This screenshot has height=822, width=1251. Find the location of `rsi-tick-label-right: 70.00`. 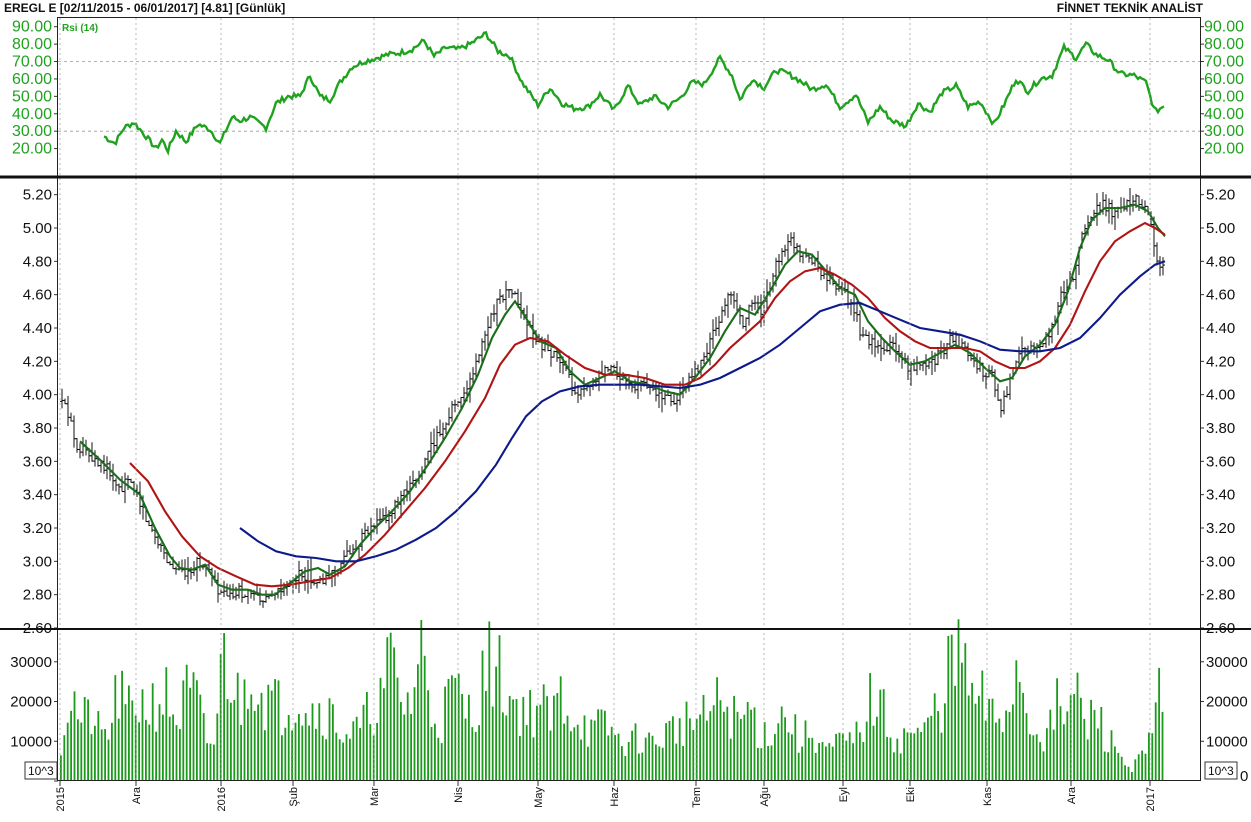

rsi-tick-label-right: 70.00 is located at coordinates (1224, 62).